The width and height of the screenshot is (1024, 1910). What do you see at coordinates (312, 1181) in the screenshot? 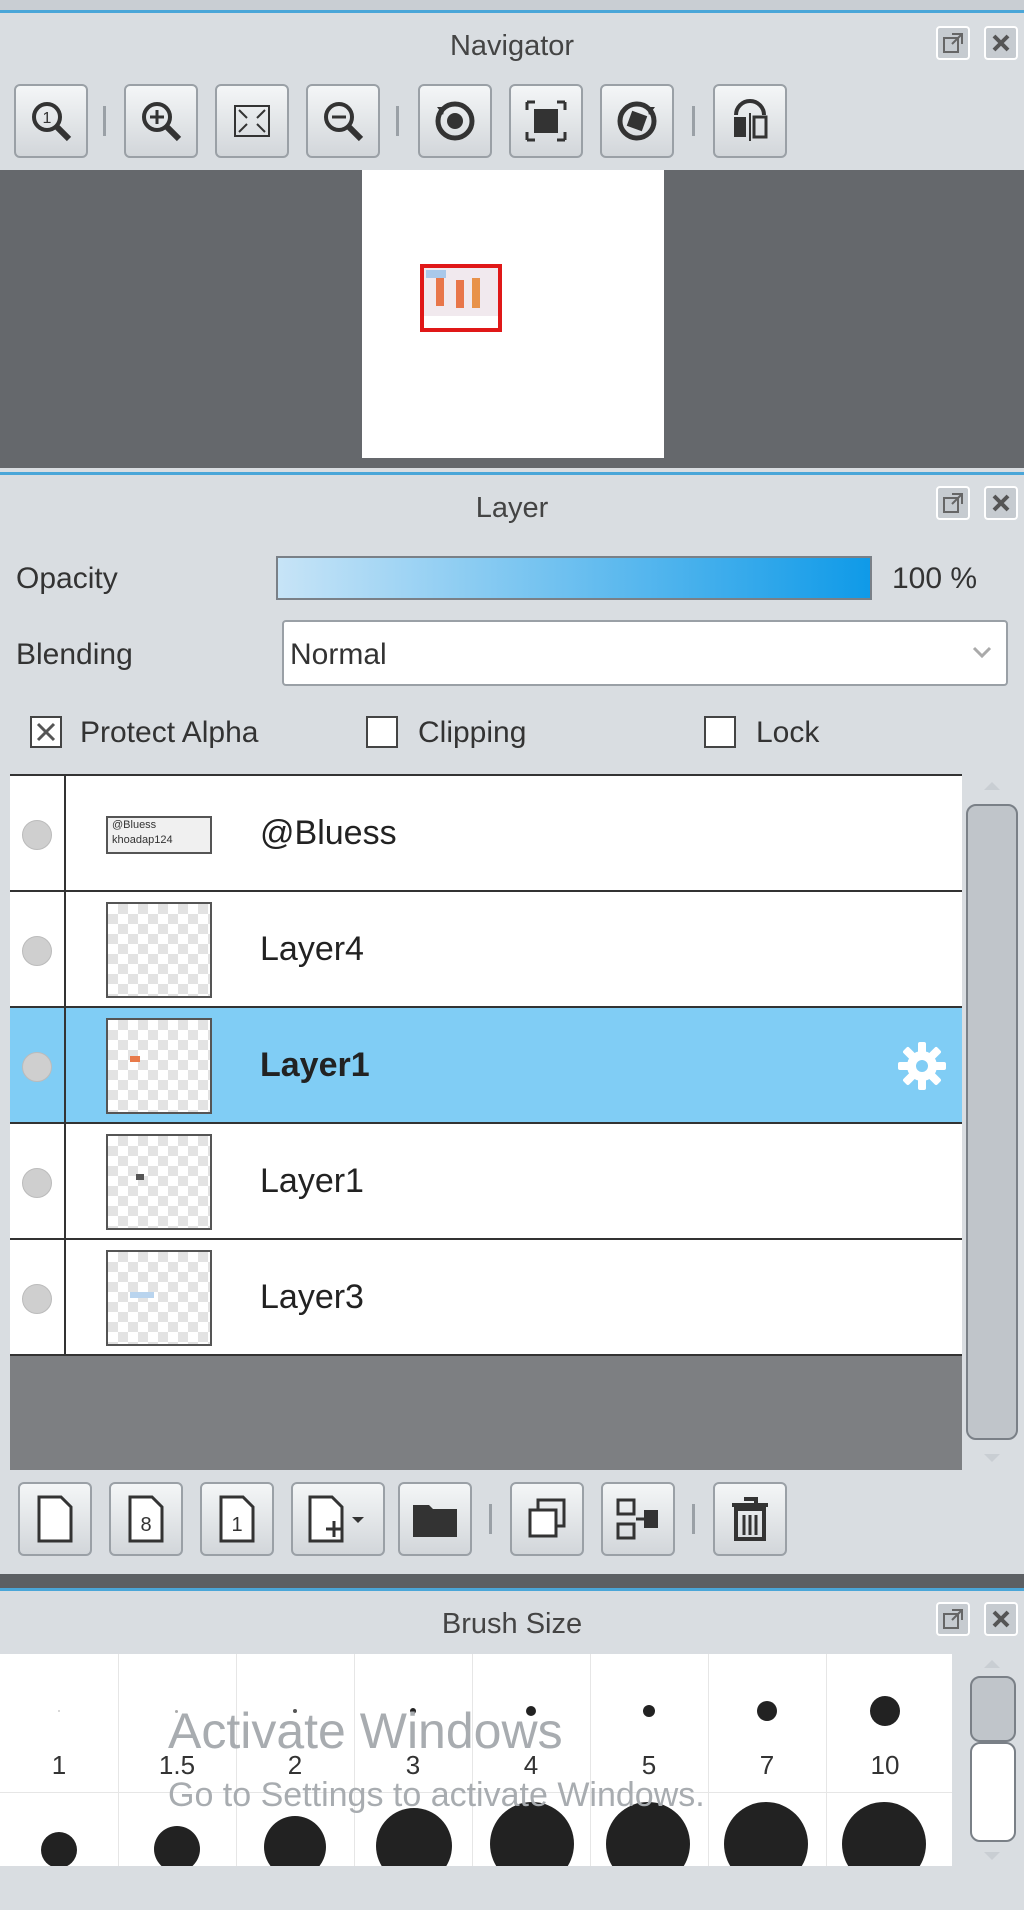
I see `layer-name: Layer1` at bounding box center [312, 1181].